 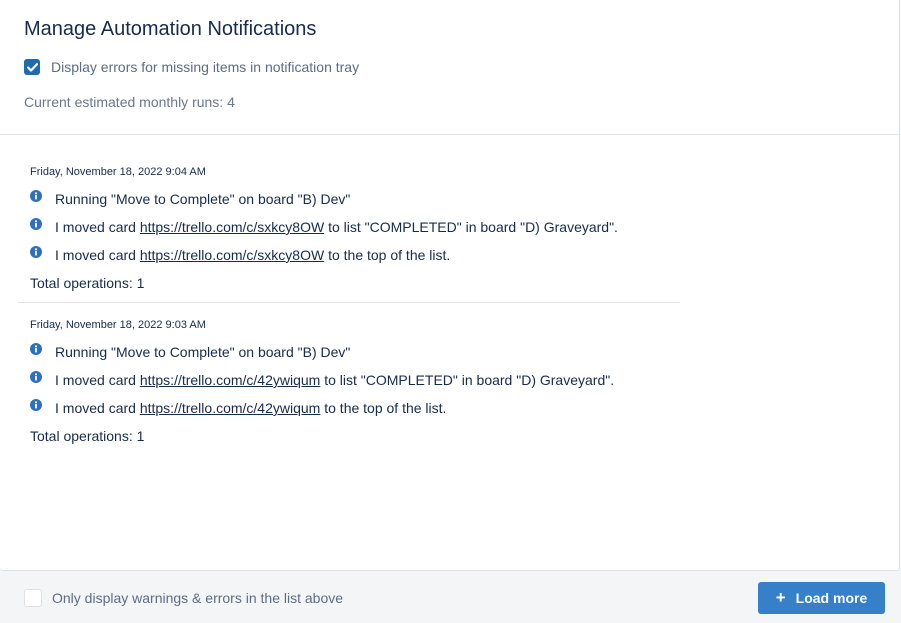 What do you see at coordinates (170, 29) in the screenshot?
I see `page-title: Manage Automation Notifications` at bounding box center [170, 29].